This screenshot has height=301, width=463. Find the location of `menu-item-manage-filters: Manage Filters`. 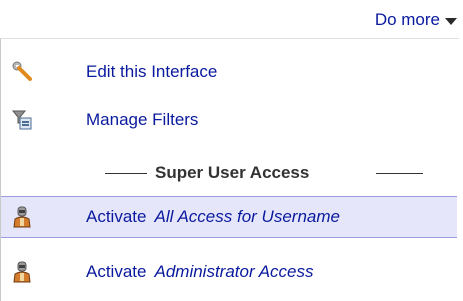

menu-item-manage-filters: Manage Filters is located at coordinates (229, 120).